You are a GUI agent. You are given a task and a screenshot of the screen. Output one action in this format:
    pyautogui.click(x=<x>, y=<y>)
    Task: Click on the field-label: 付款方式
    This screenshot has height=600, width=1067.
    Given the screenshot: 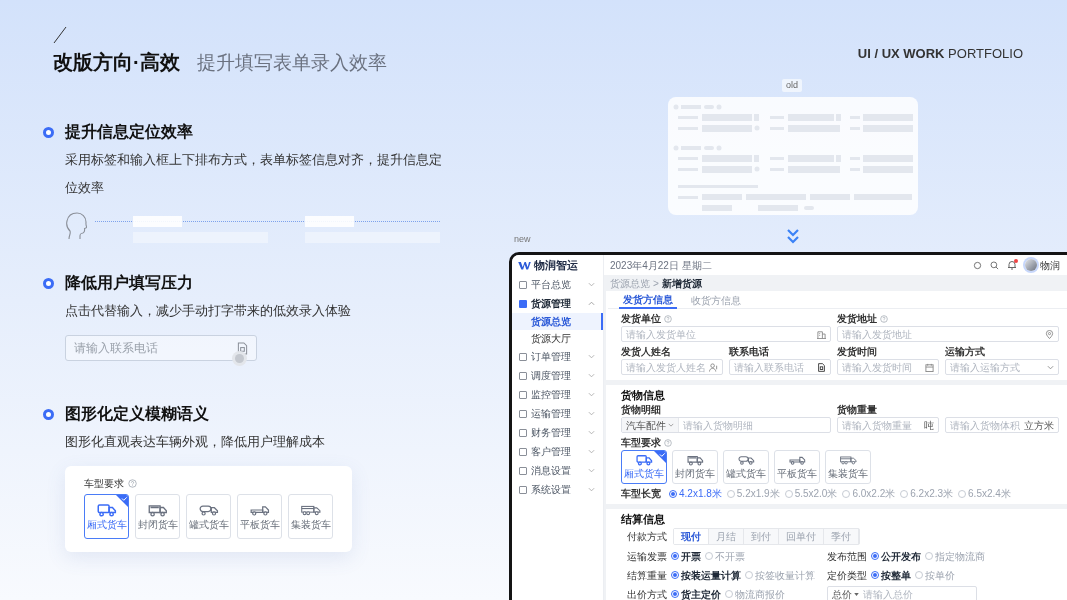 What is the action you would take?
    pyautogui.click(x=647, y=537)
    